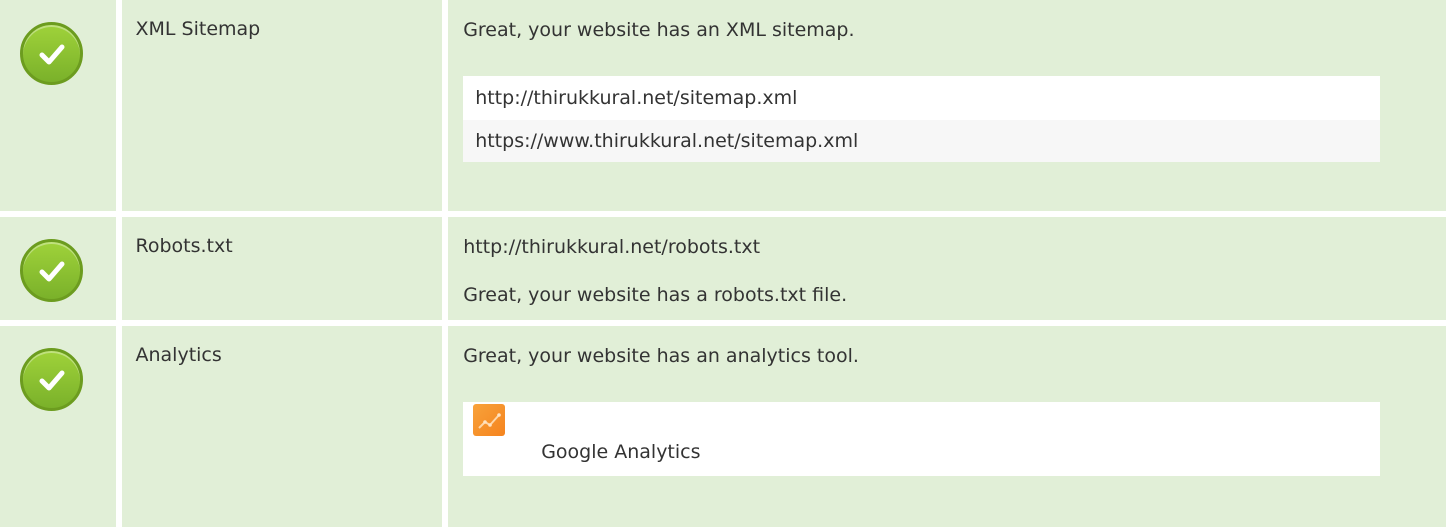 The width and height of the screenshot is (1446, 527). What do you see at coordinates (922, 439) in the screenshot?
I see `analytics-tool-item: Google Analytics` at bounding box center [922, 439].